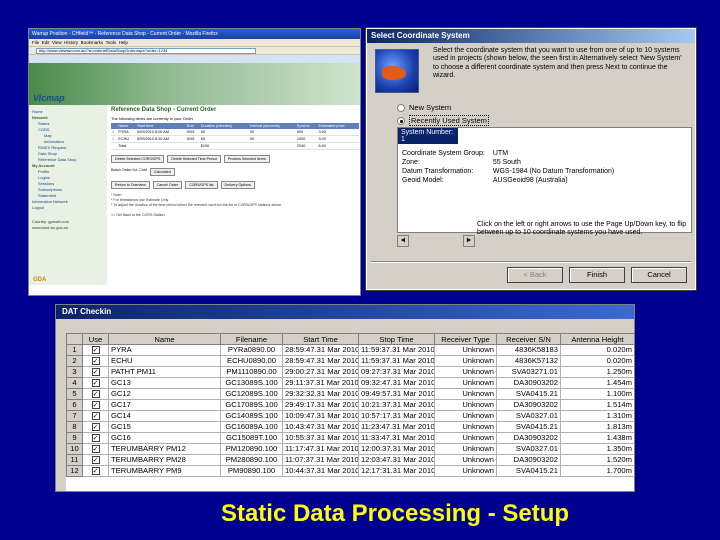 This screenshot has width=720, height=540. What do you see at coordinates (194, 59) in the screenshot?
I see `links-bar` at bounding box center [194, 59].